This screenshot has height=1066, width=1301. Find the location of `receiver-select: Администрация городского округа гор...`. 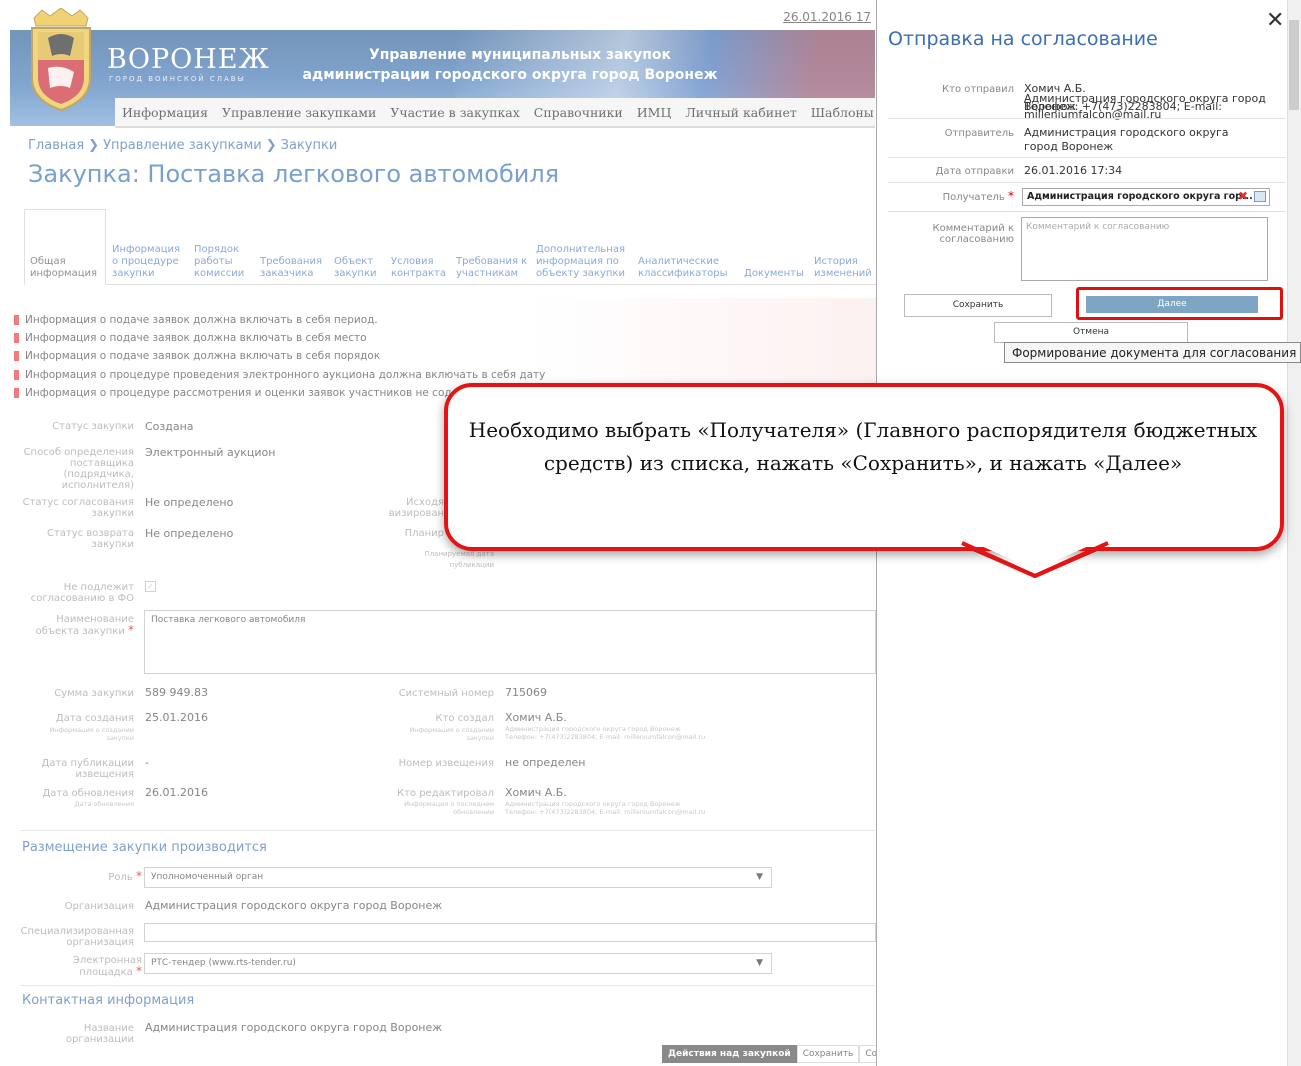

receiver-select: Администрация городского округа гор... is located at coordinates (1146, 197).